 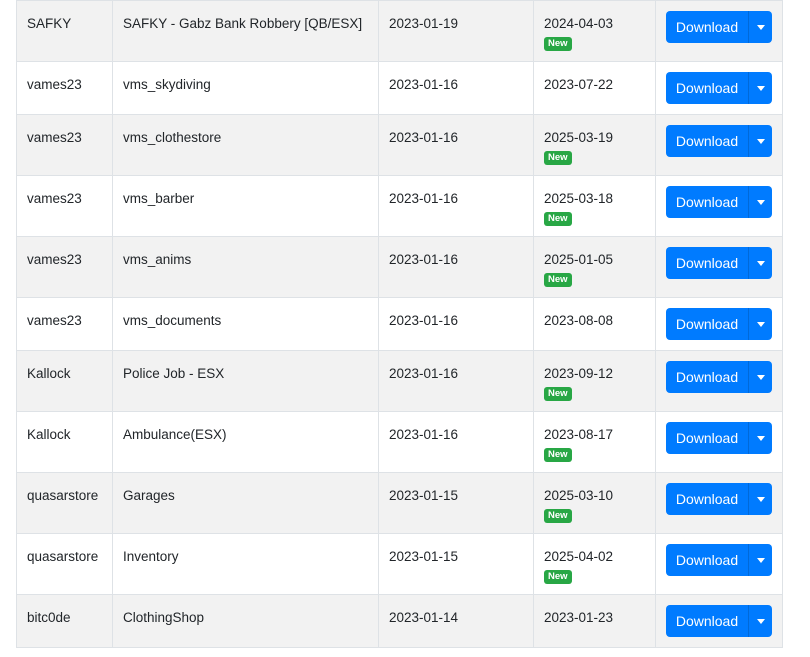 I want to click on updated-date: 2023-08-08, so click(x=579, y=320).